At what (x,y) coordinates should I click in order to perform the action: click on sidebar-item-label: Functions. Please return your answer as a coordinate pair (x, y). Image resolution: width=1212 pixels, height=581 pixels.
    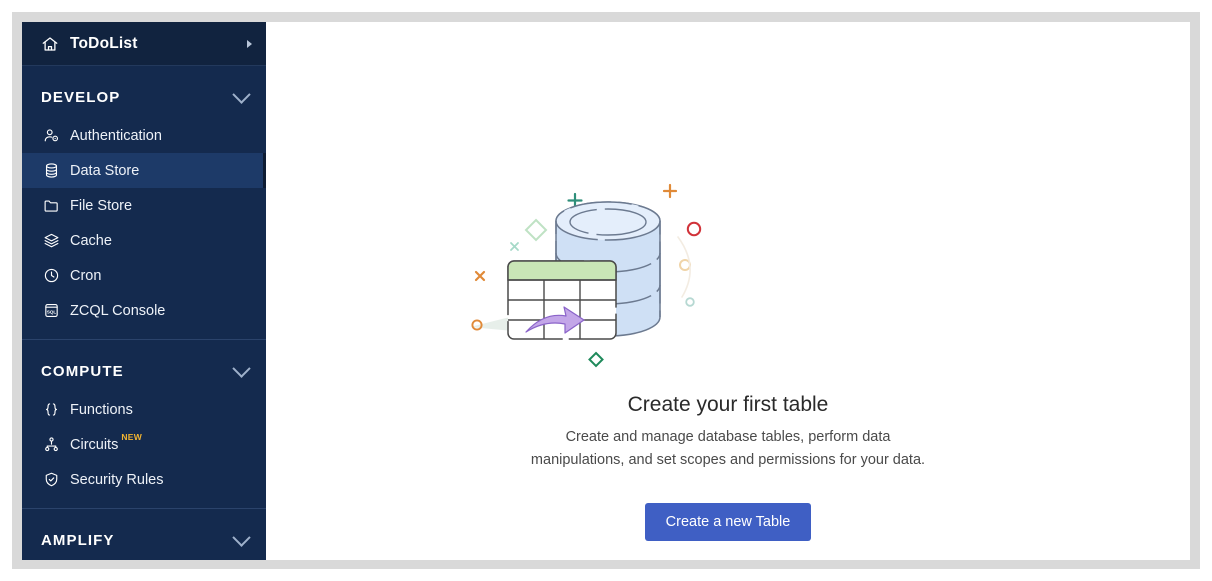
    Looking at the image, I should click on (101, 409).